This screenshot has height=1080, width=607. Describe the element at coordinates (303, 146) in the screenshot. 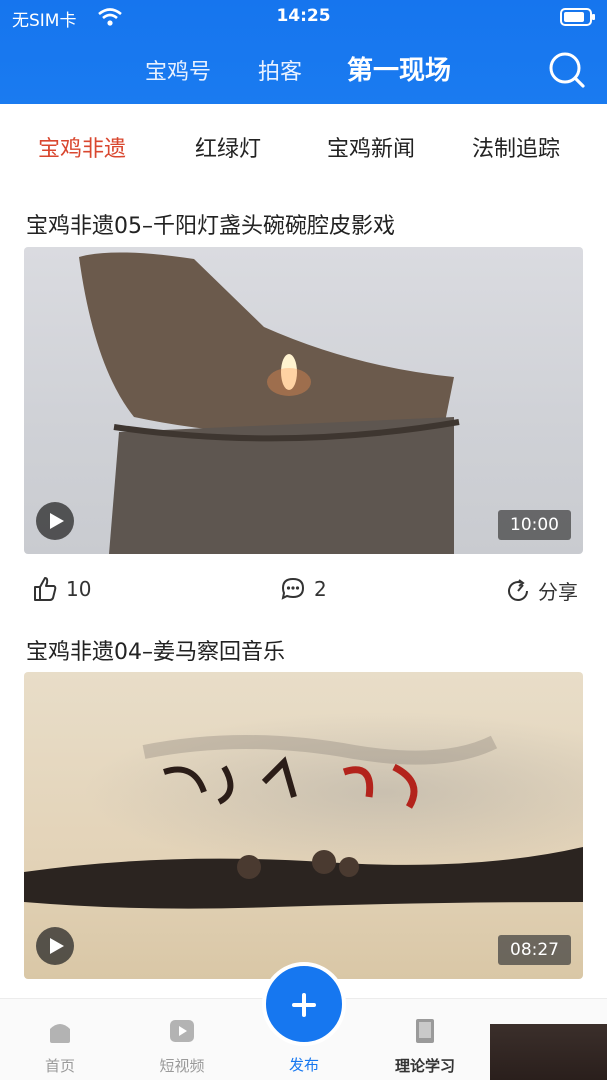

I see `category-tabs: 宝鸡非遗 红绿灯 宝鸡新闻 法制追踪` at that location.